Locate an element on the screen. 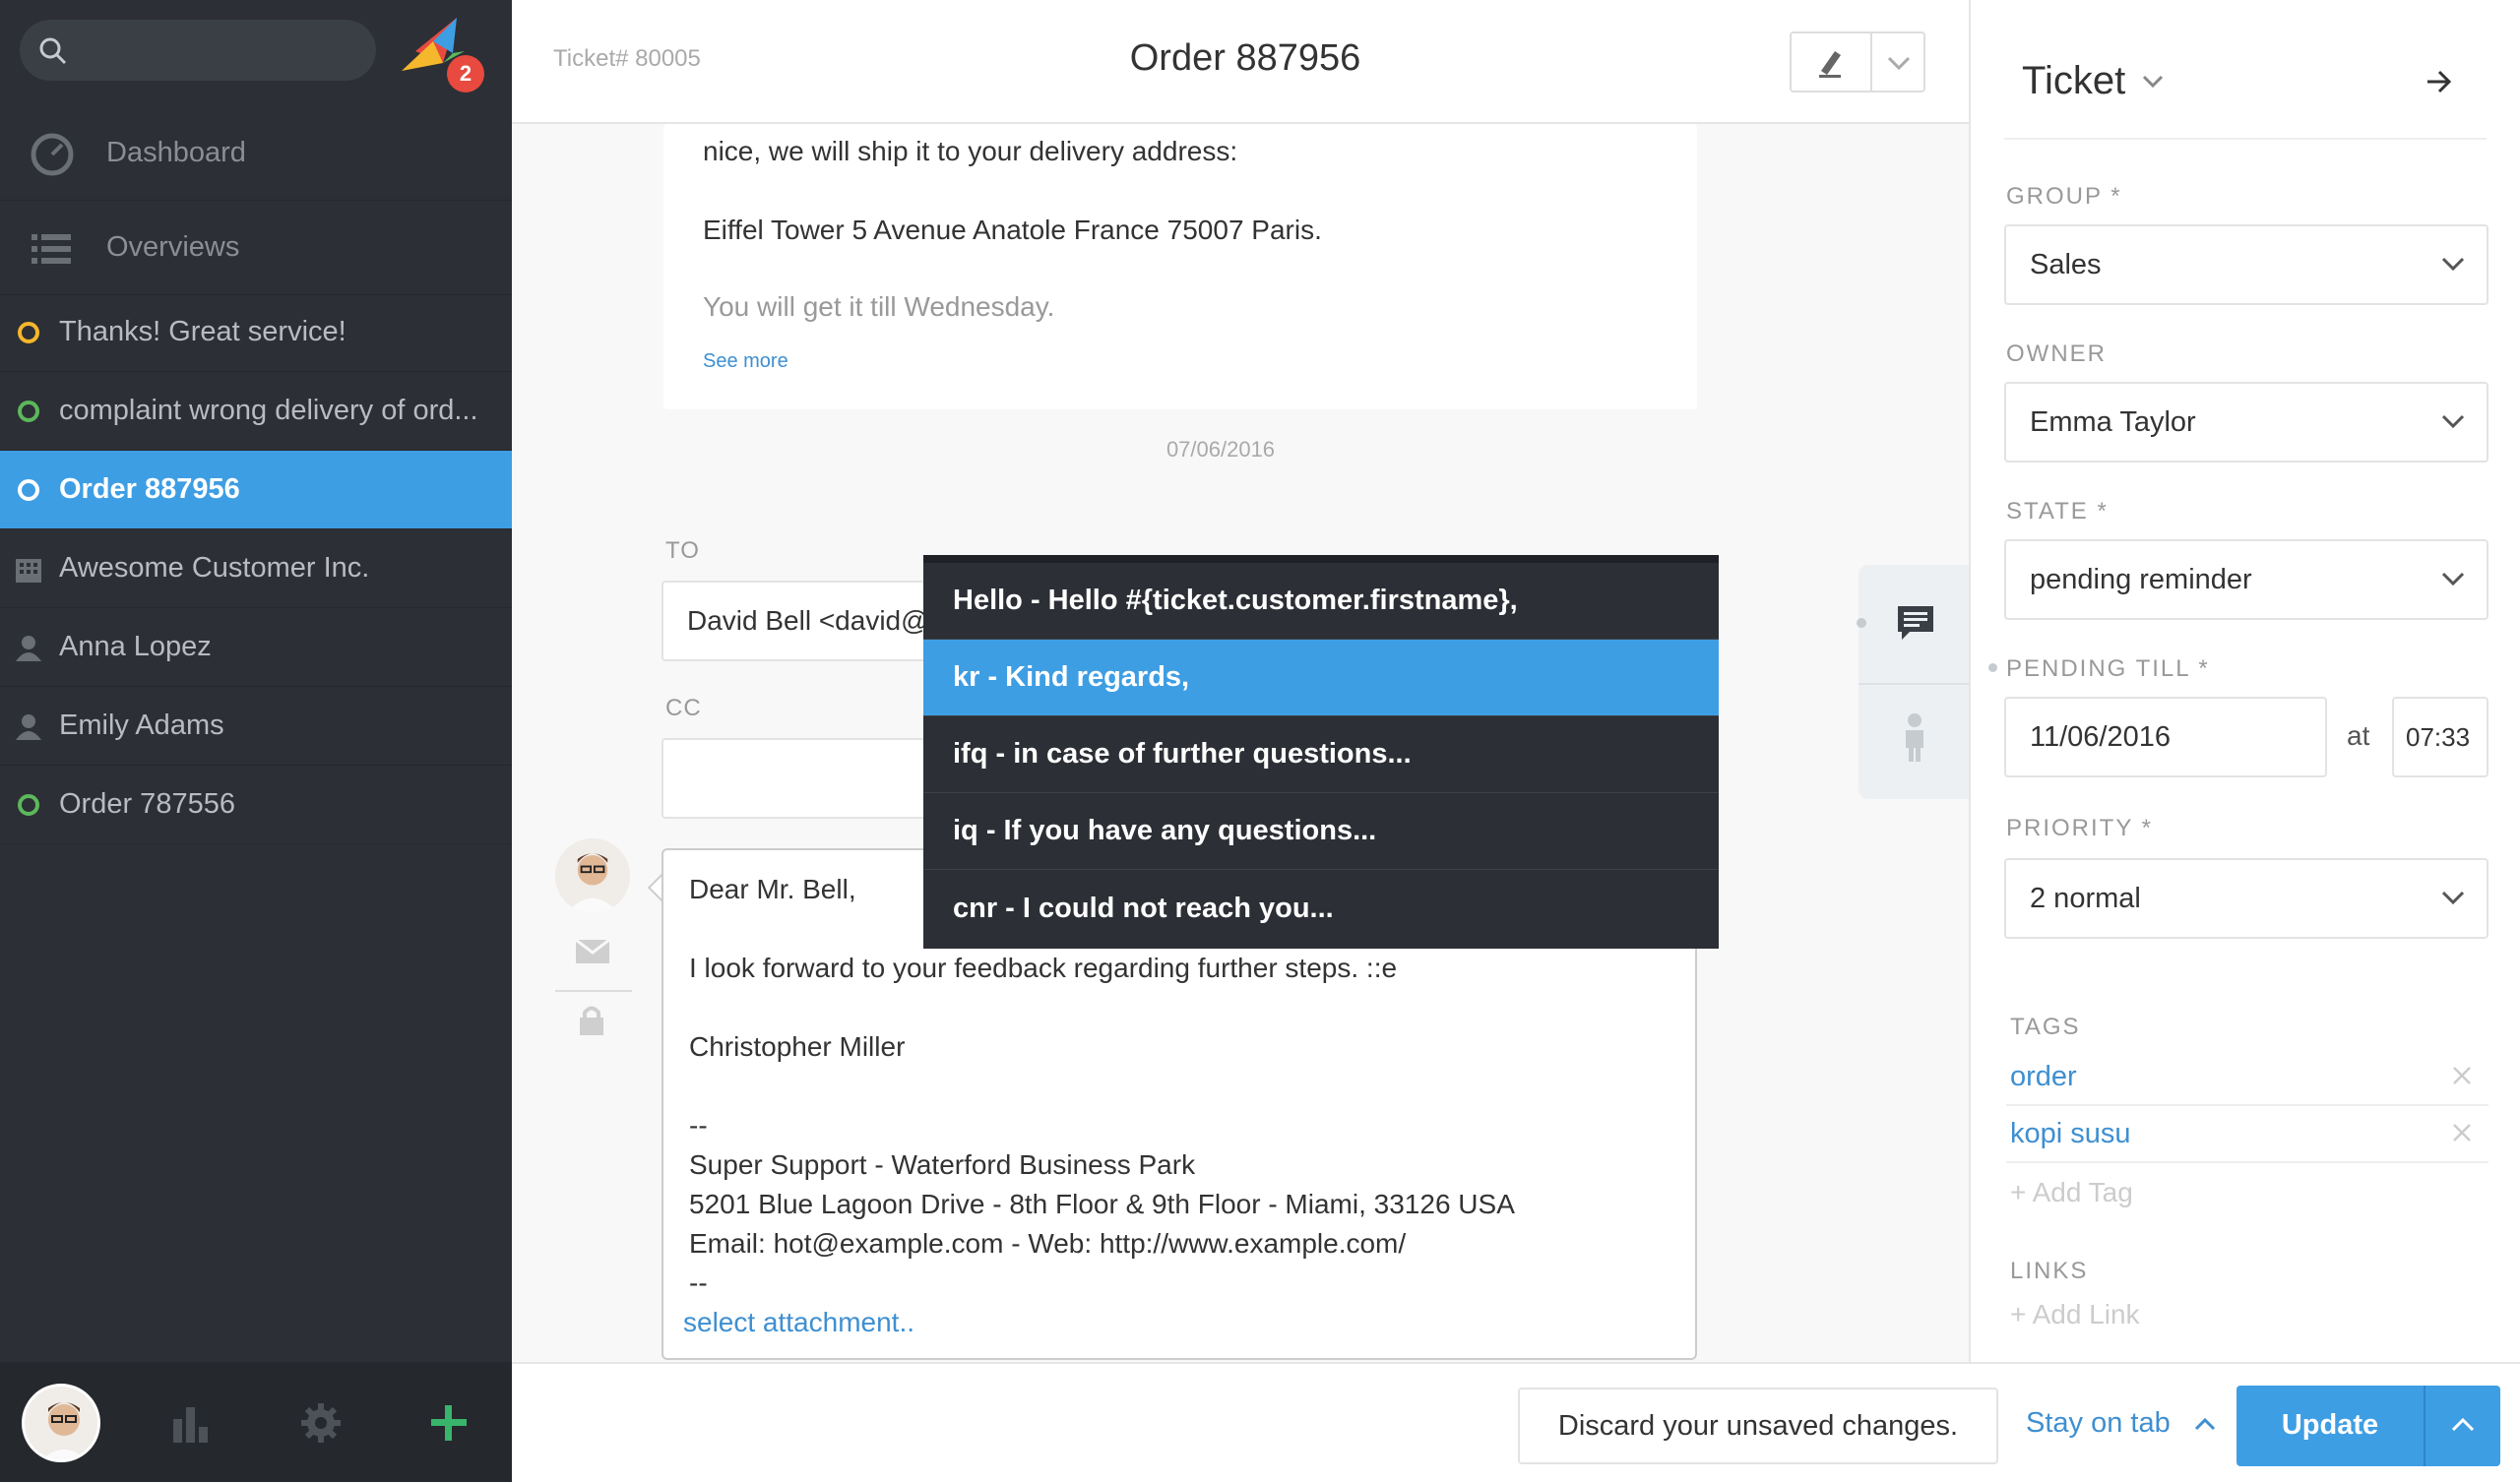 The width and height of the screenshot is (2520, 1482). lock-icon is located at coordinates (591, 1020).